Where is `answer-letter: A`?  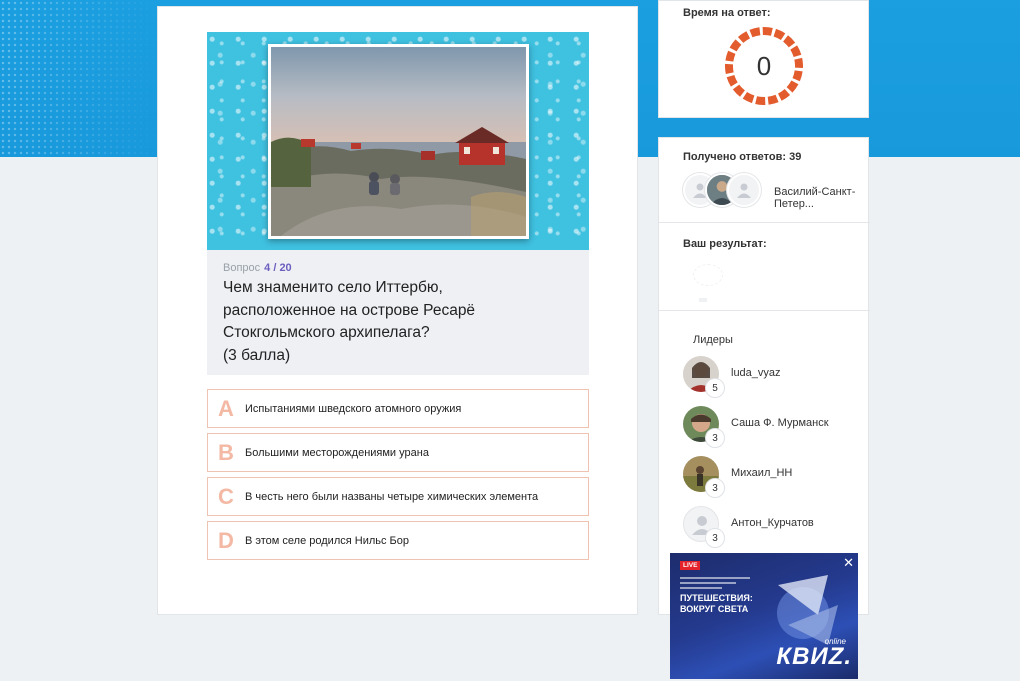
answer-letter: A is located at coordinates (226, 408).